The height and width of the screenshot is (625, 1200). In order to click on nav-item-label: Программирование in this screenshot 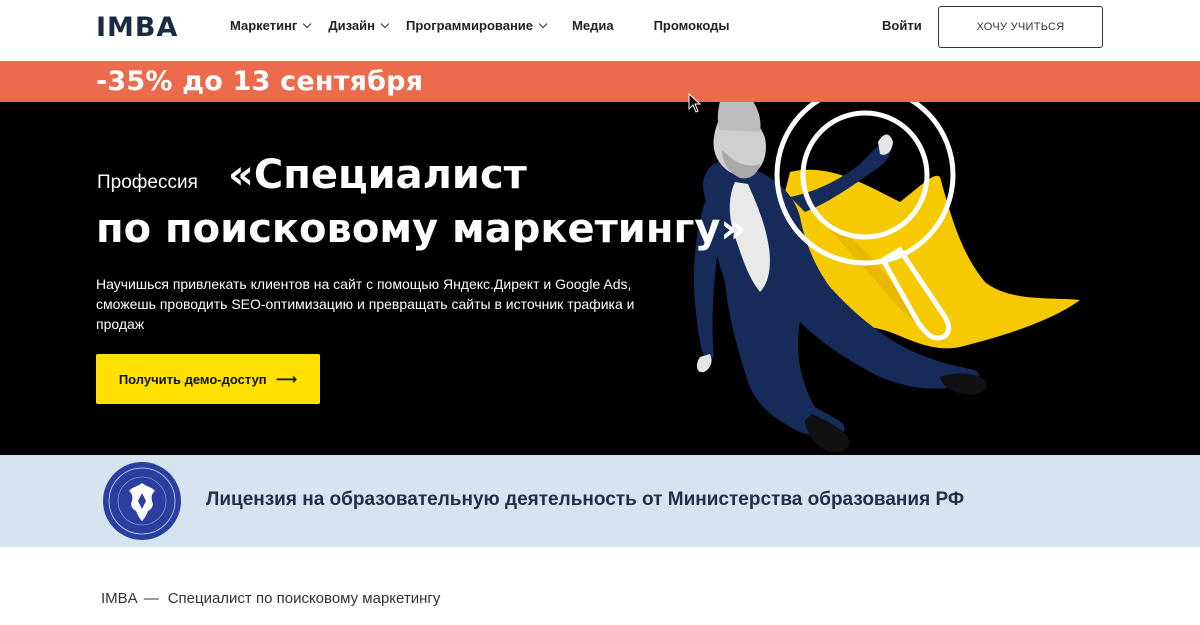, I will do `click(469, 25)`.